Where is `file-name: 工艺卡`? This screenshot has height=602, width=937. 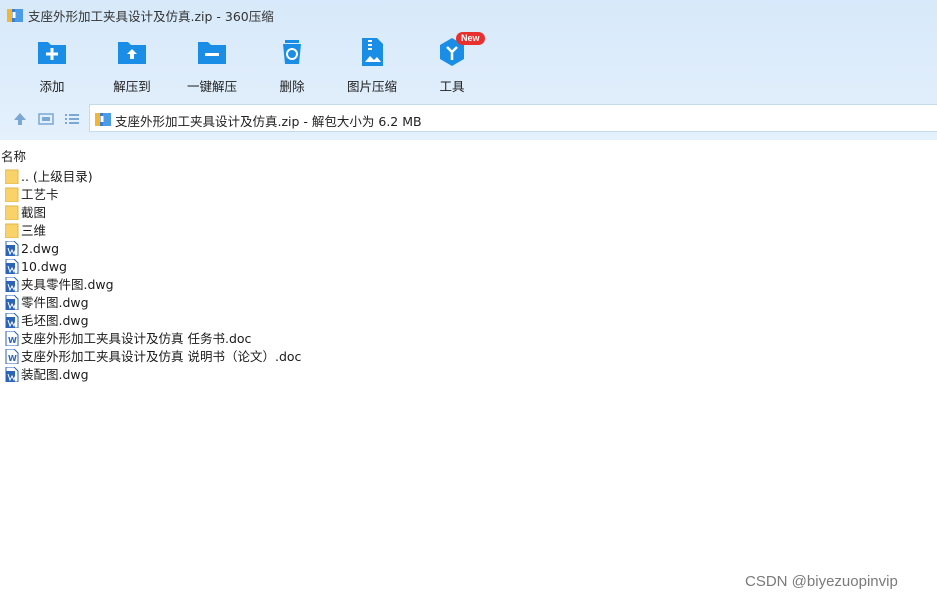 file-name: 工艺卡 is located at coordinates (40, 194).